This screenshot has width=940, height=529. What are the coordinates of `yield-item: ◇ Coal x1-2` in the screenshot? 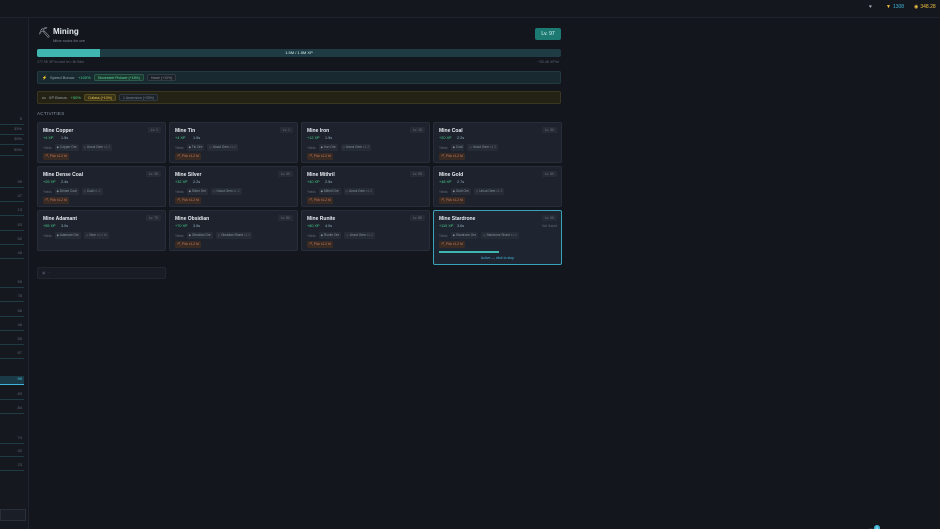 It's located at (92, 191).